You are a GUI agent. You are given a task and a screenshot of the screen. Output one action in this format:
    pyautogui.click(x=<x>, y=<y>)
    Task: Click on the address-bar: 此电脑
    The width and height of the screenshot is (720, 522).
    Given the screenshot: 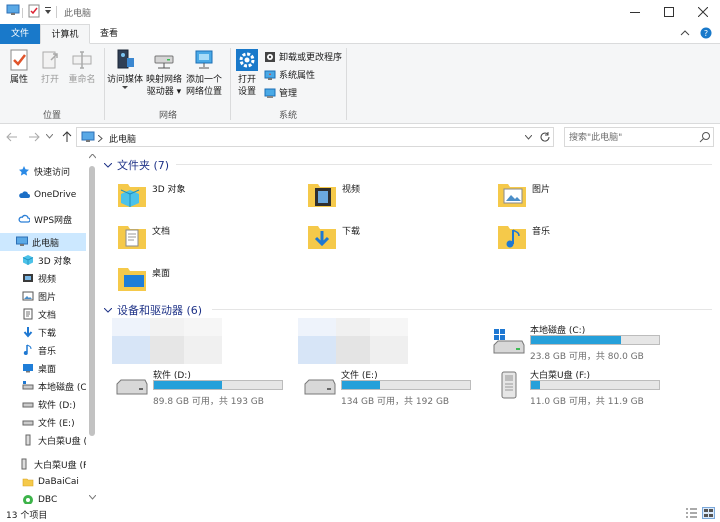 What is the action you would take?
    pyautogui.click(x=315, y=137)
    